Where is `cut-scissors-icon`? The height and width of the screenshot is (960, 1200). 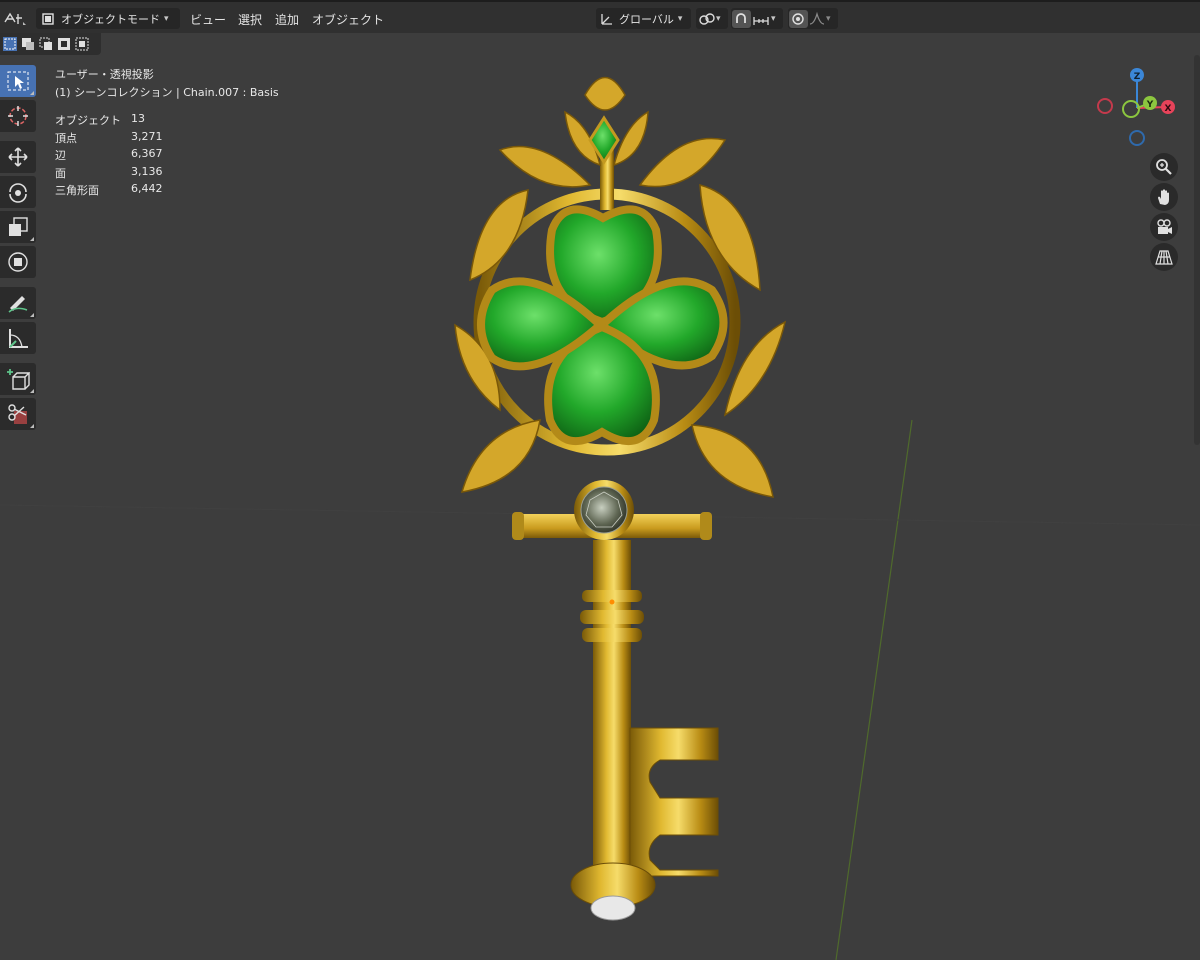 cut-scissors-icon is located at coordinates (17, 414).